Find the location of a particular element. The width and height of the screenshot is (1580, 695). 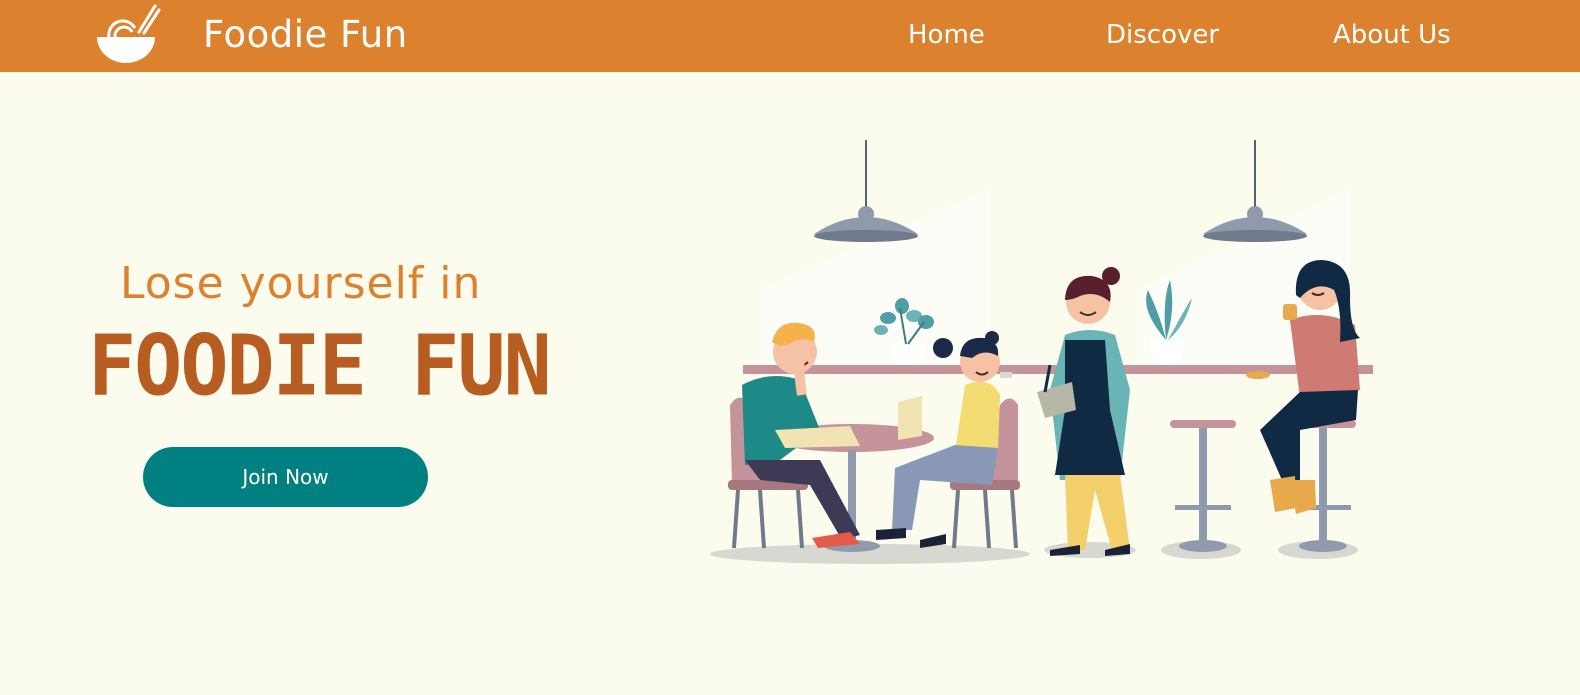

pendant-lamp-right is located at coordinates (1255, 191).